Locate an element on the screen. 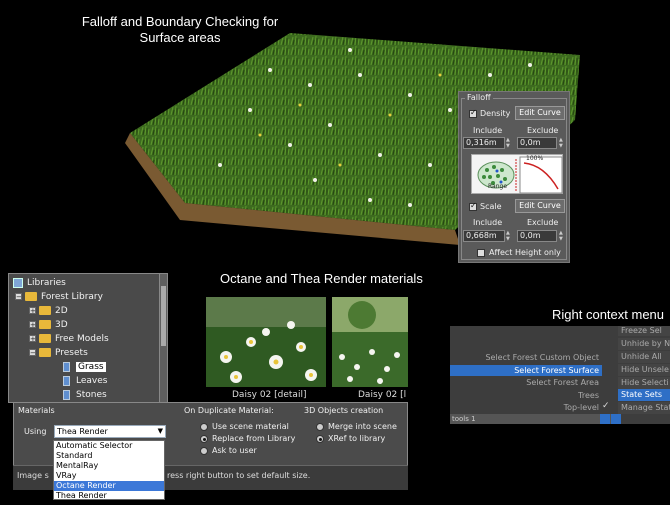 This screenshot has width=670, height=505. status-text-right: ress right button to set default size. is located at coordinates (239, 475).